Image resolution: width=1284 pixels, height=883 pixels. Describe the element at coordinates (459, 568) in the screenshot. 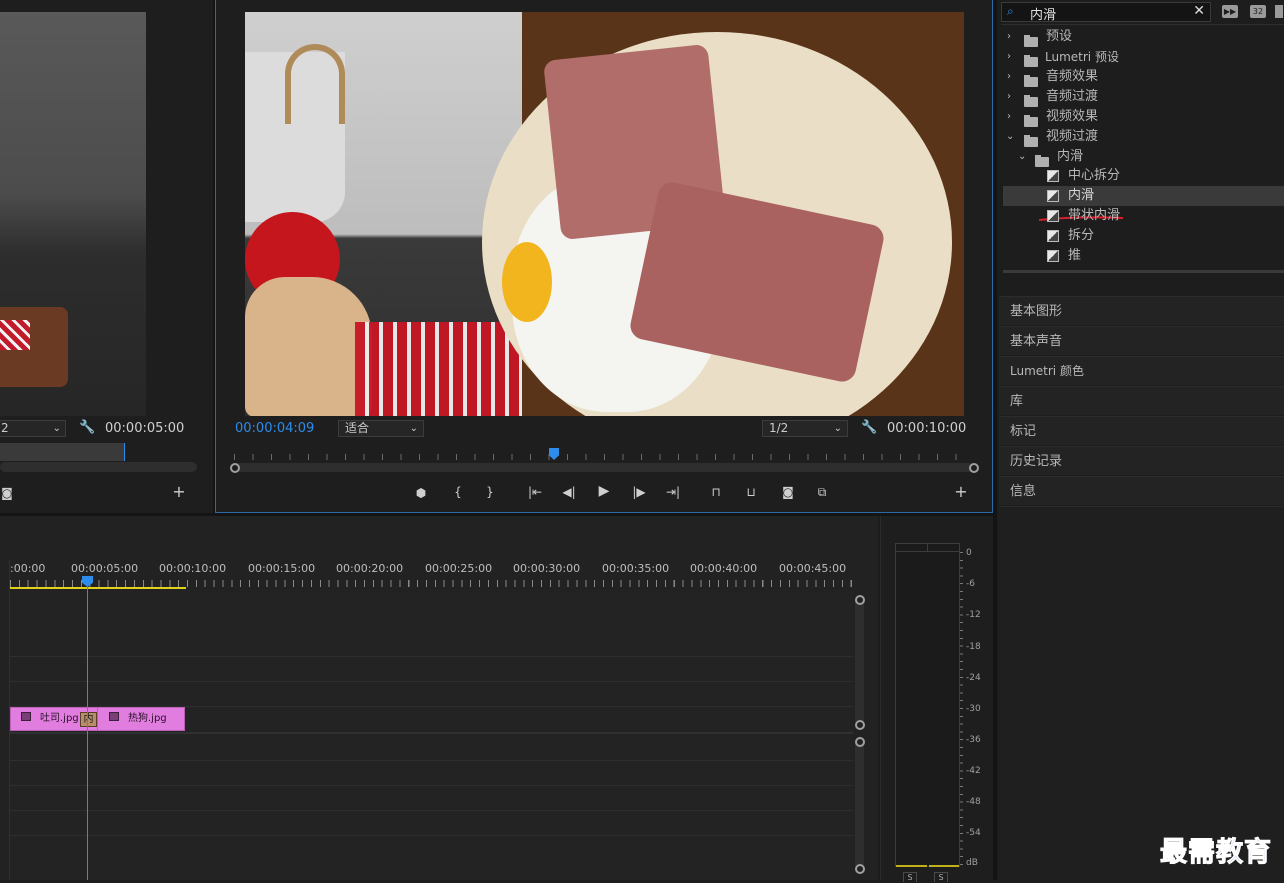

I see `ruler-label: 00:00:25:00` at that location.